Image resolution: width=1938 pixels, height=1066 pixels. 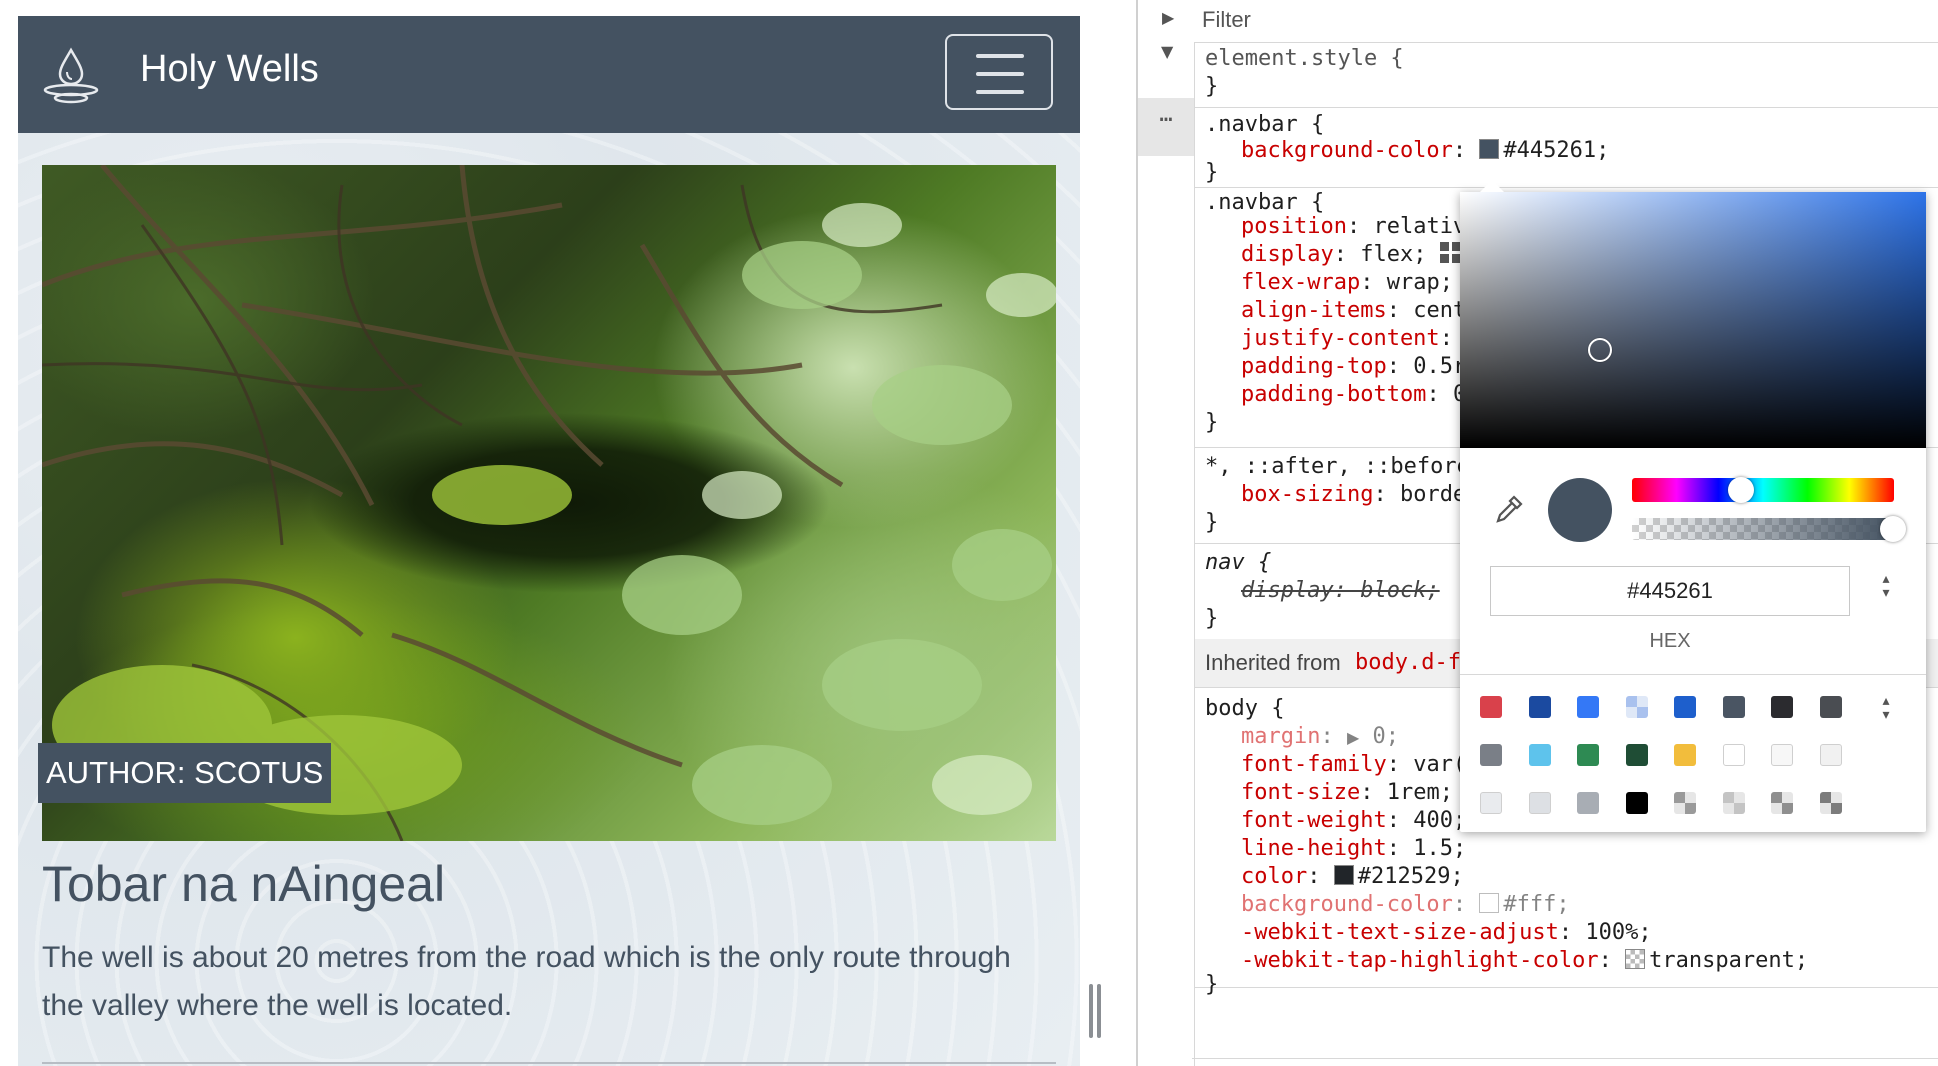 What do you see at coordinates (1763, 529) in the screenshot?
I see `alpha-slider` at bounding box center [1763, 529].